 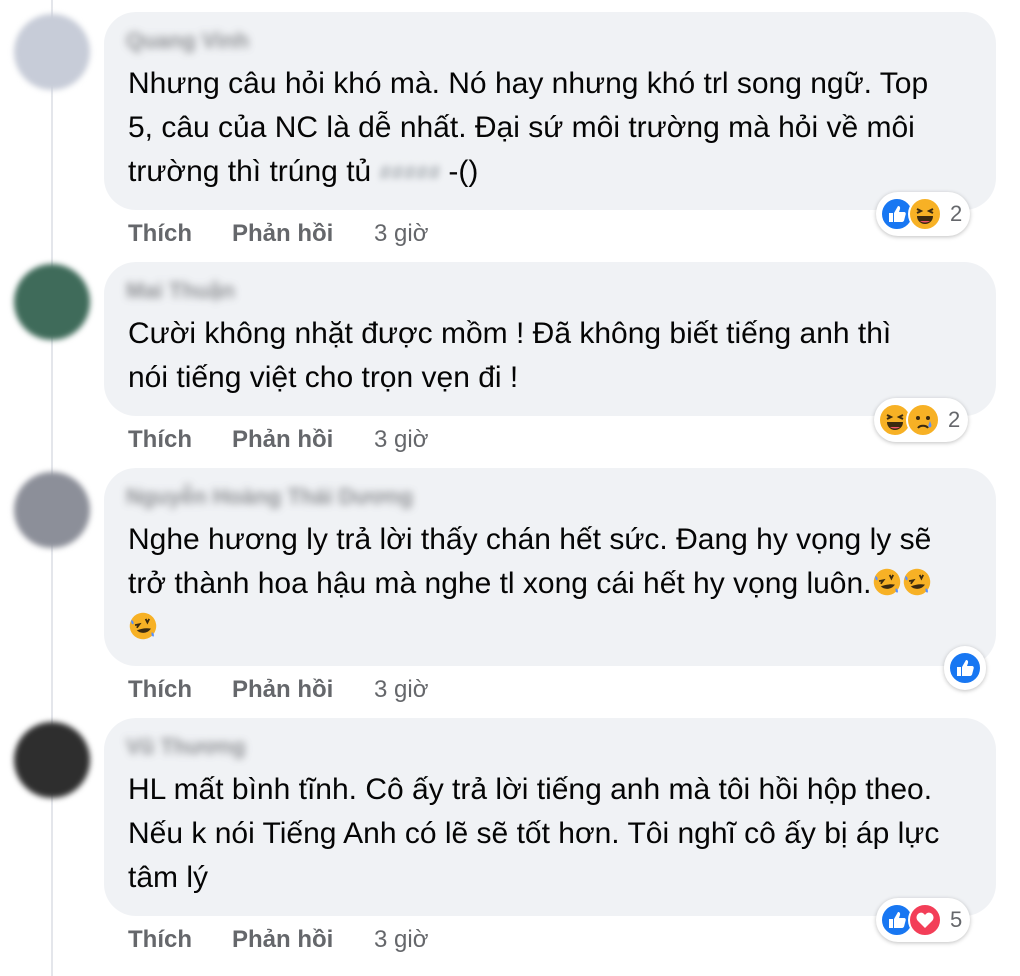 I want to click on author-name: Nguyễn Hoàng Thái Dương, so click(x=269, y=497).